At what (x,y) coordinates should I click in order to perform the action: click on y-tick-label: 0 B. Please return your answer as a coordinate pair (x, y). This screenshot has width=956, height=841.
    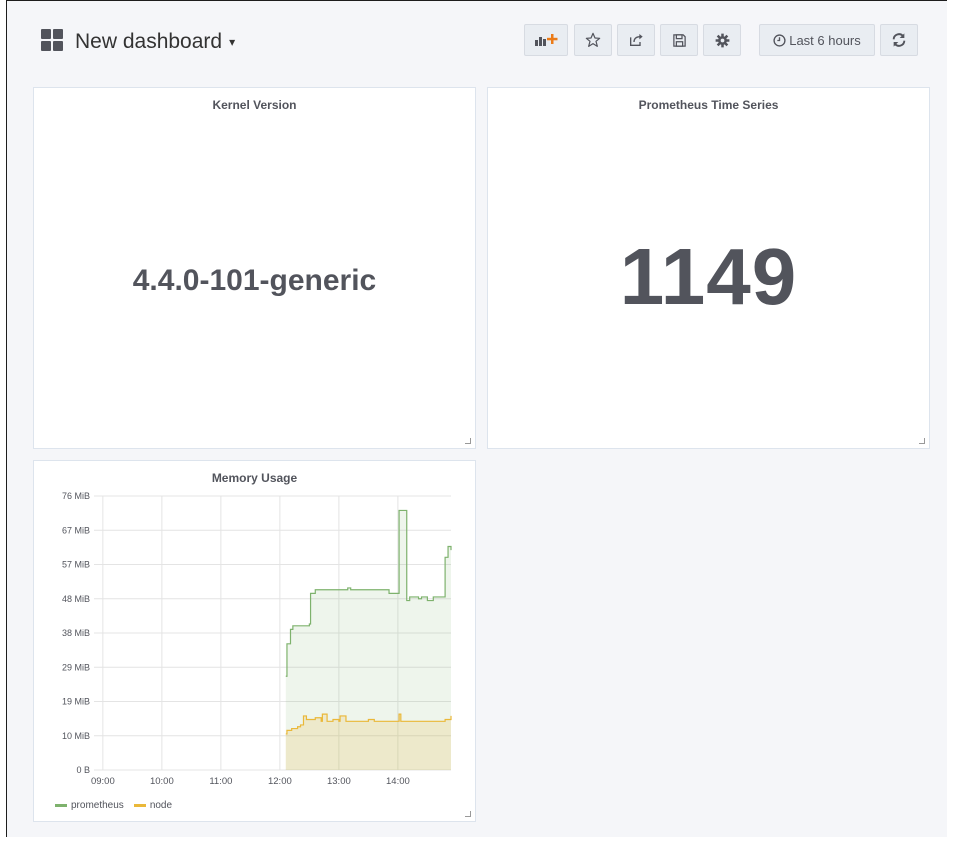
    Looking at the image, I should click on (83, 770).